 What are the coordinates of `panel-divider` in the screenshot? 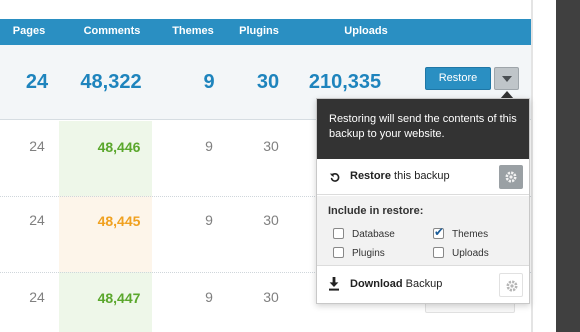 It's located at (532, 166).